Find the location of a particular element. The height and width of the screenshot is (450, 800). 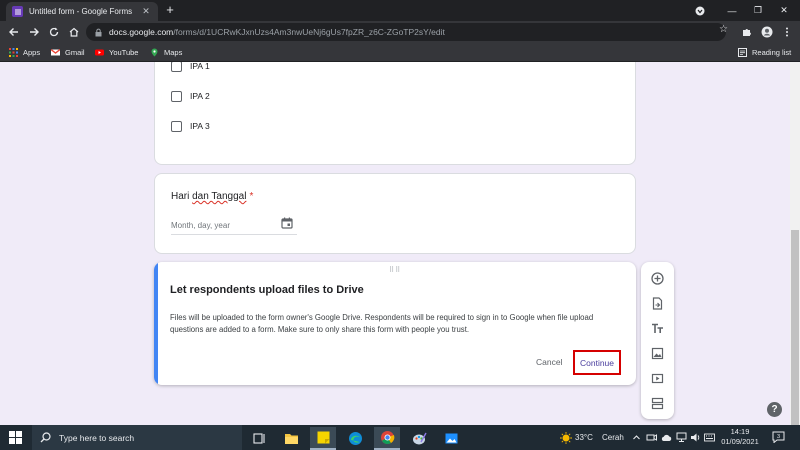

reading-list-button: Reading list is located at coordinates (764, 52).